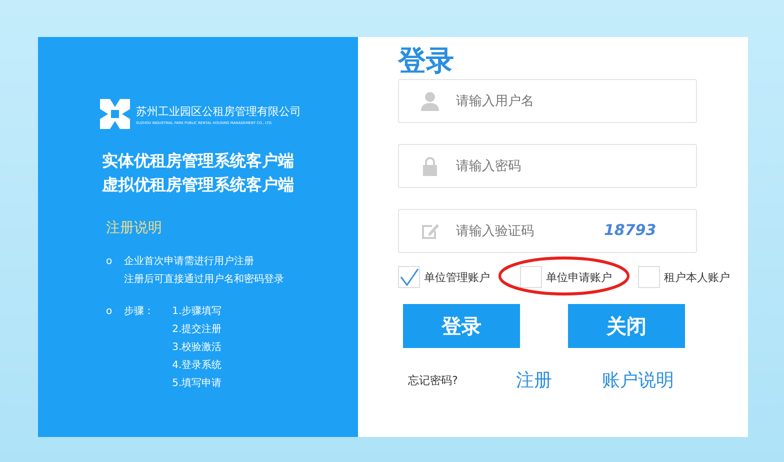 Image resolution: width=784 pixels, height=462 pixels. I want to click on steps-label: 步骤：, so click(139, 311).